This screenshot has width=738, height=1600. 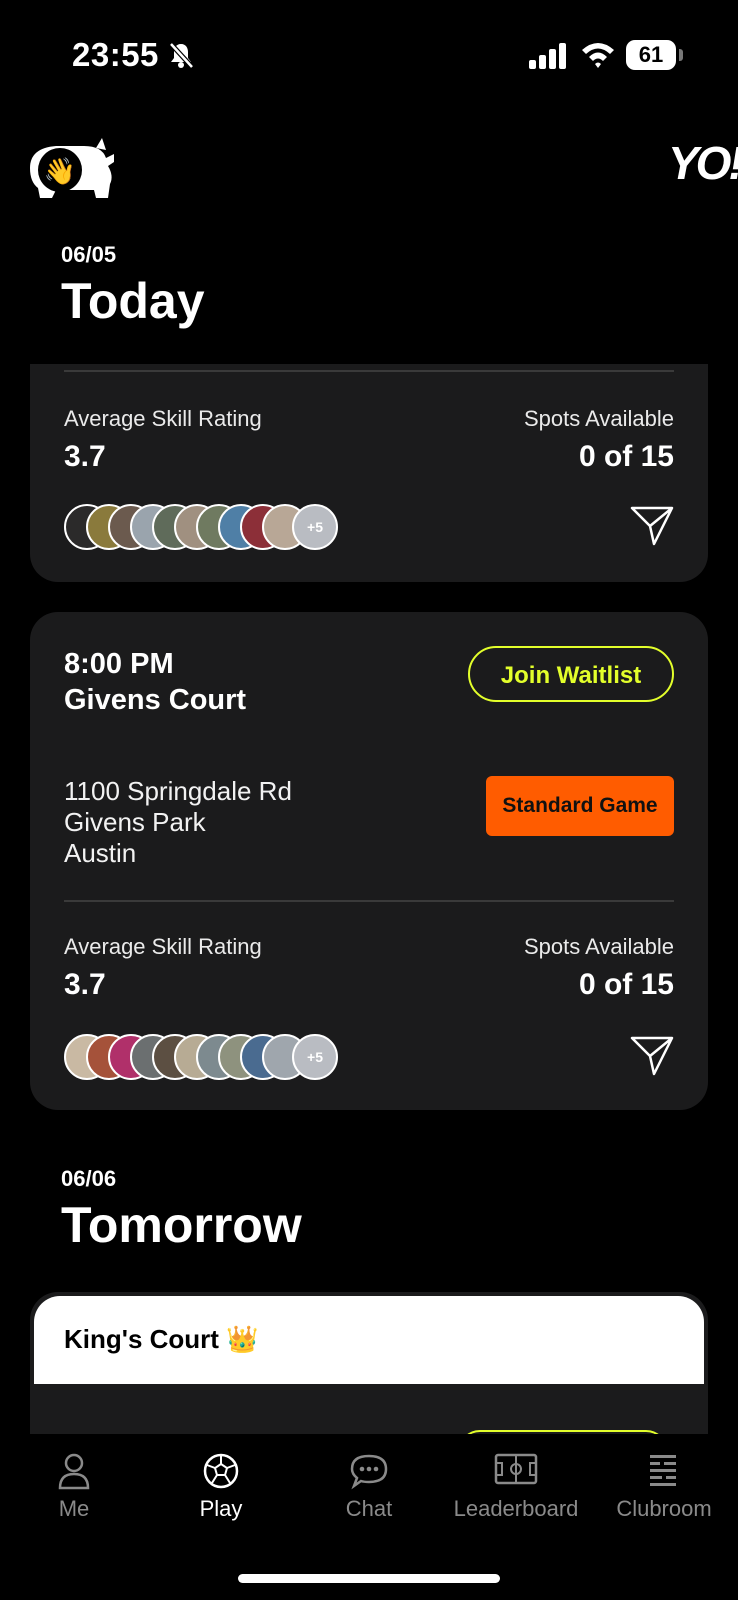 I want to click on game-time: 8:00 PM, so click(x=119, y=664).